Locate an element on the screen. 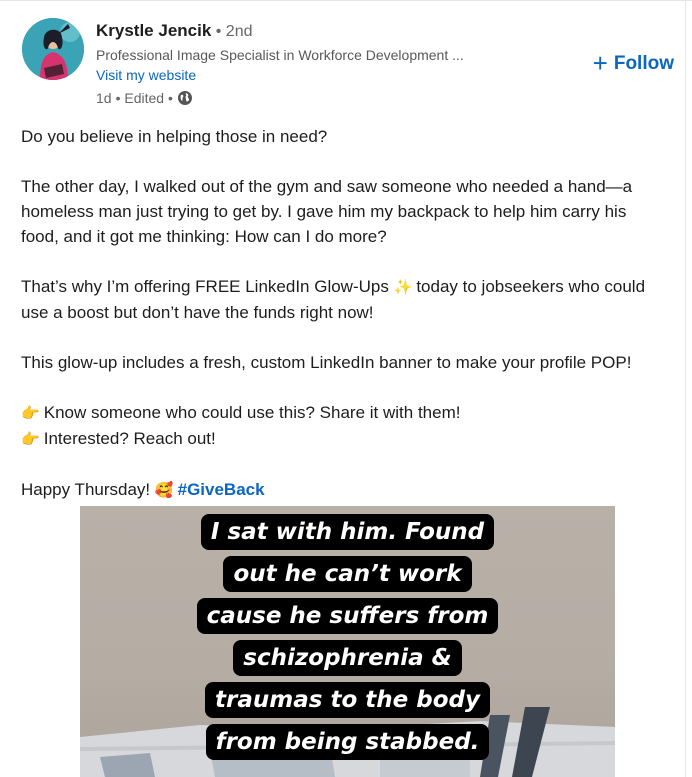 The width and height of the screenshot is (692, 777). caption-line: traumas to the body is located at coordinates (347, 700).